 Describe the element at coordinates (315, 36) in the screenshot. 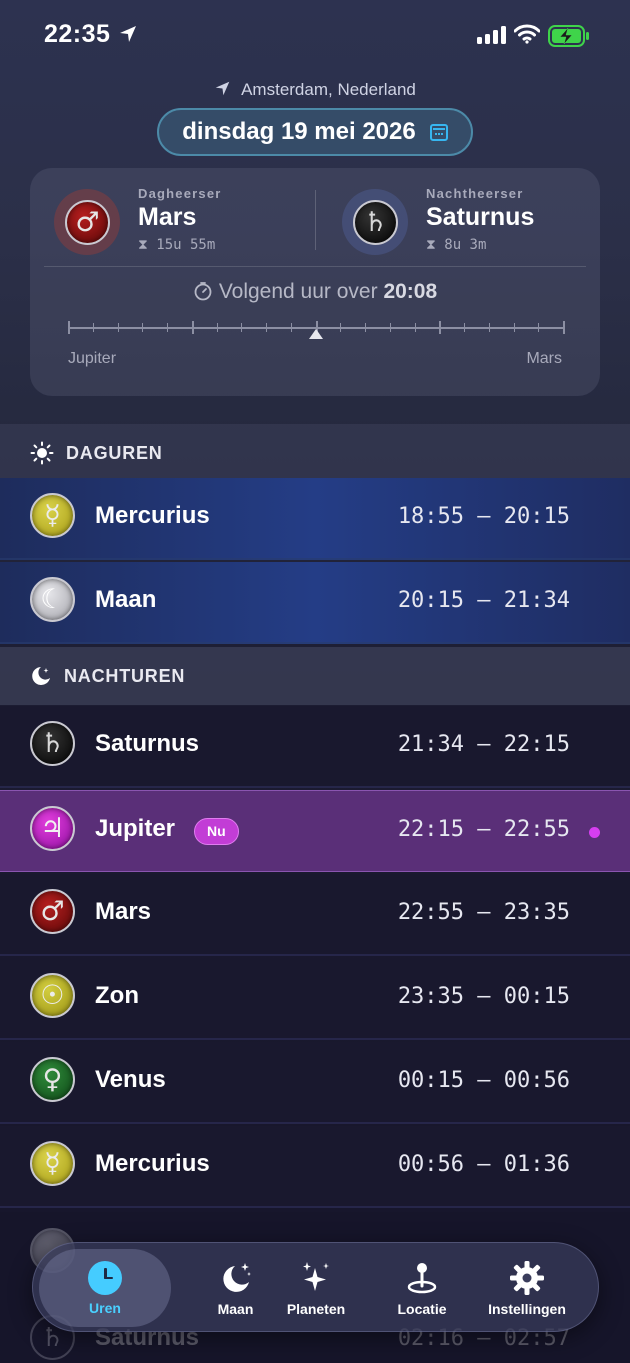

I see `status-bar: 22:35` at that location.